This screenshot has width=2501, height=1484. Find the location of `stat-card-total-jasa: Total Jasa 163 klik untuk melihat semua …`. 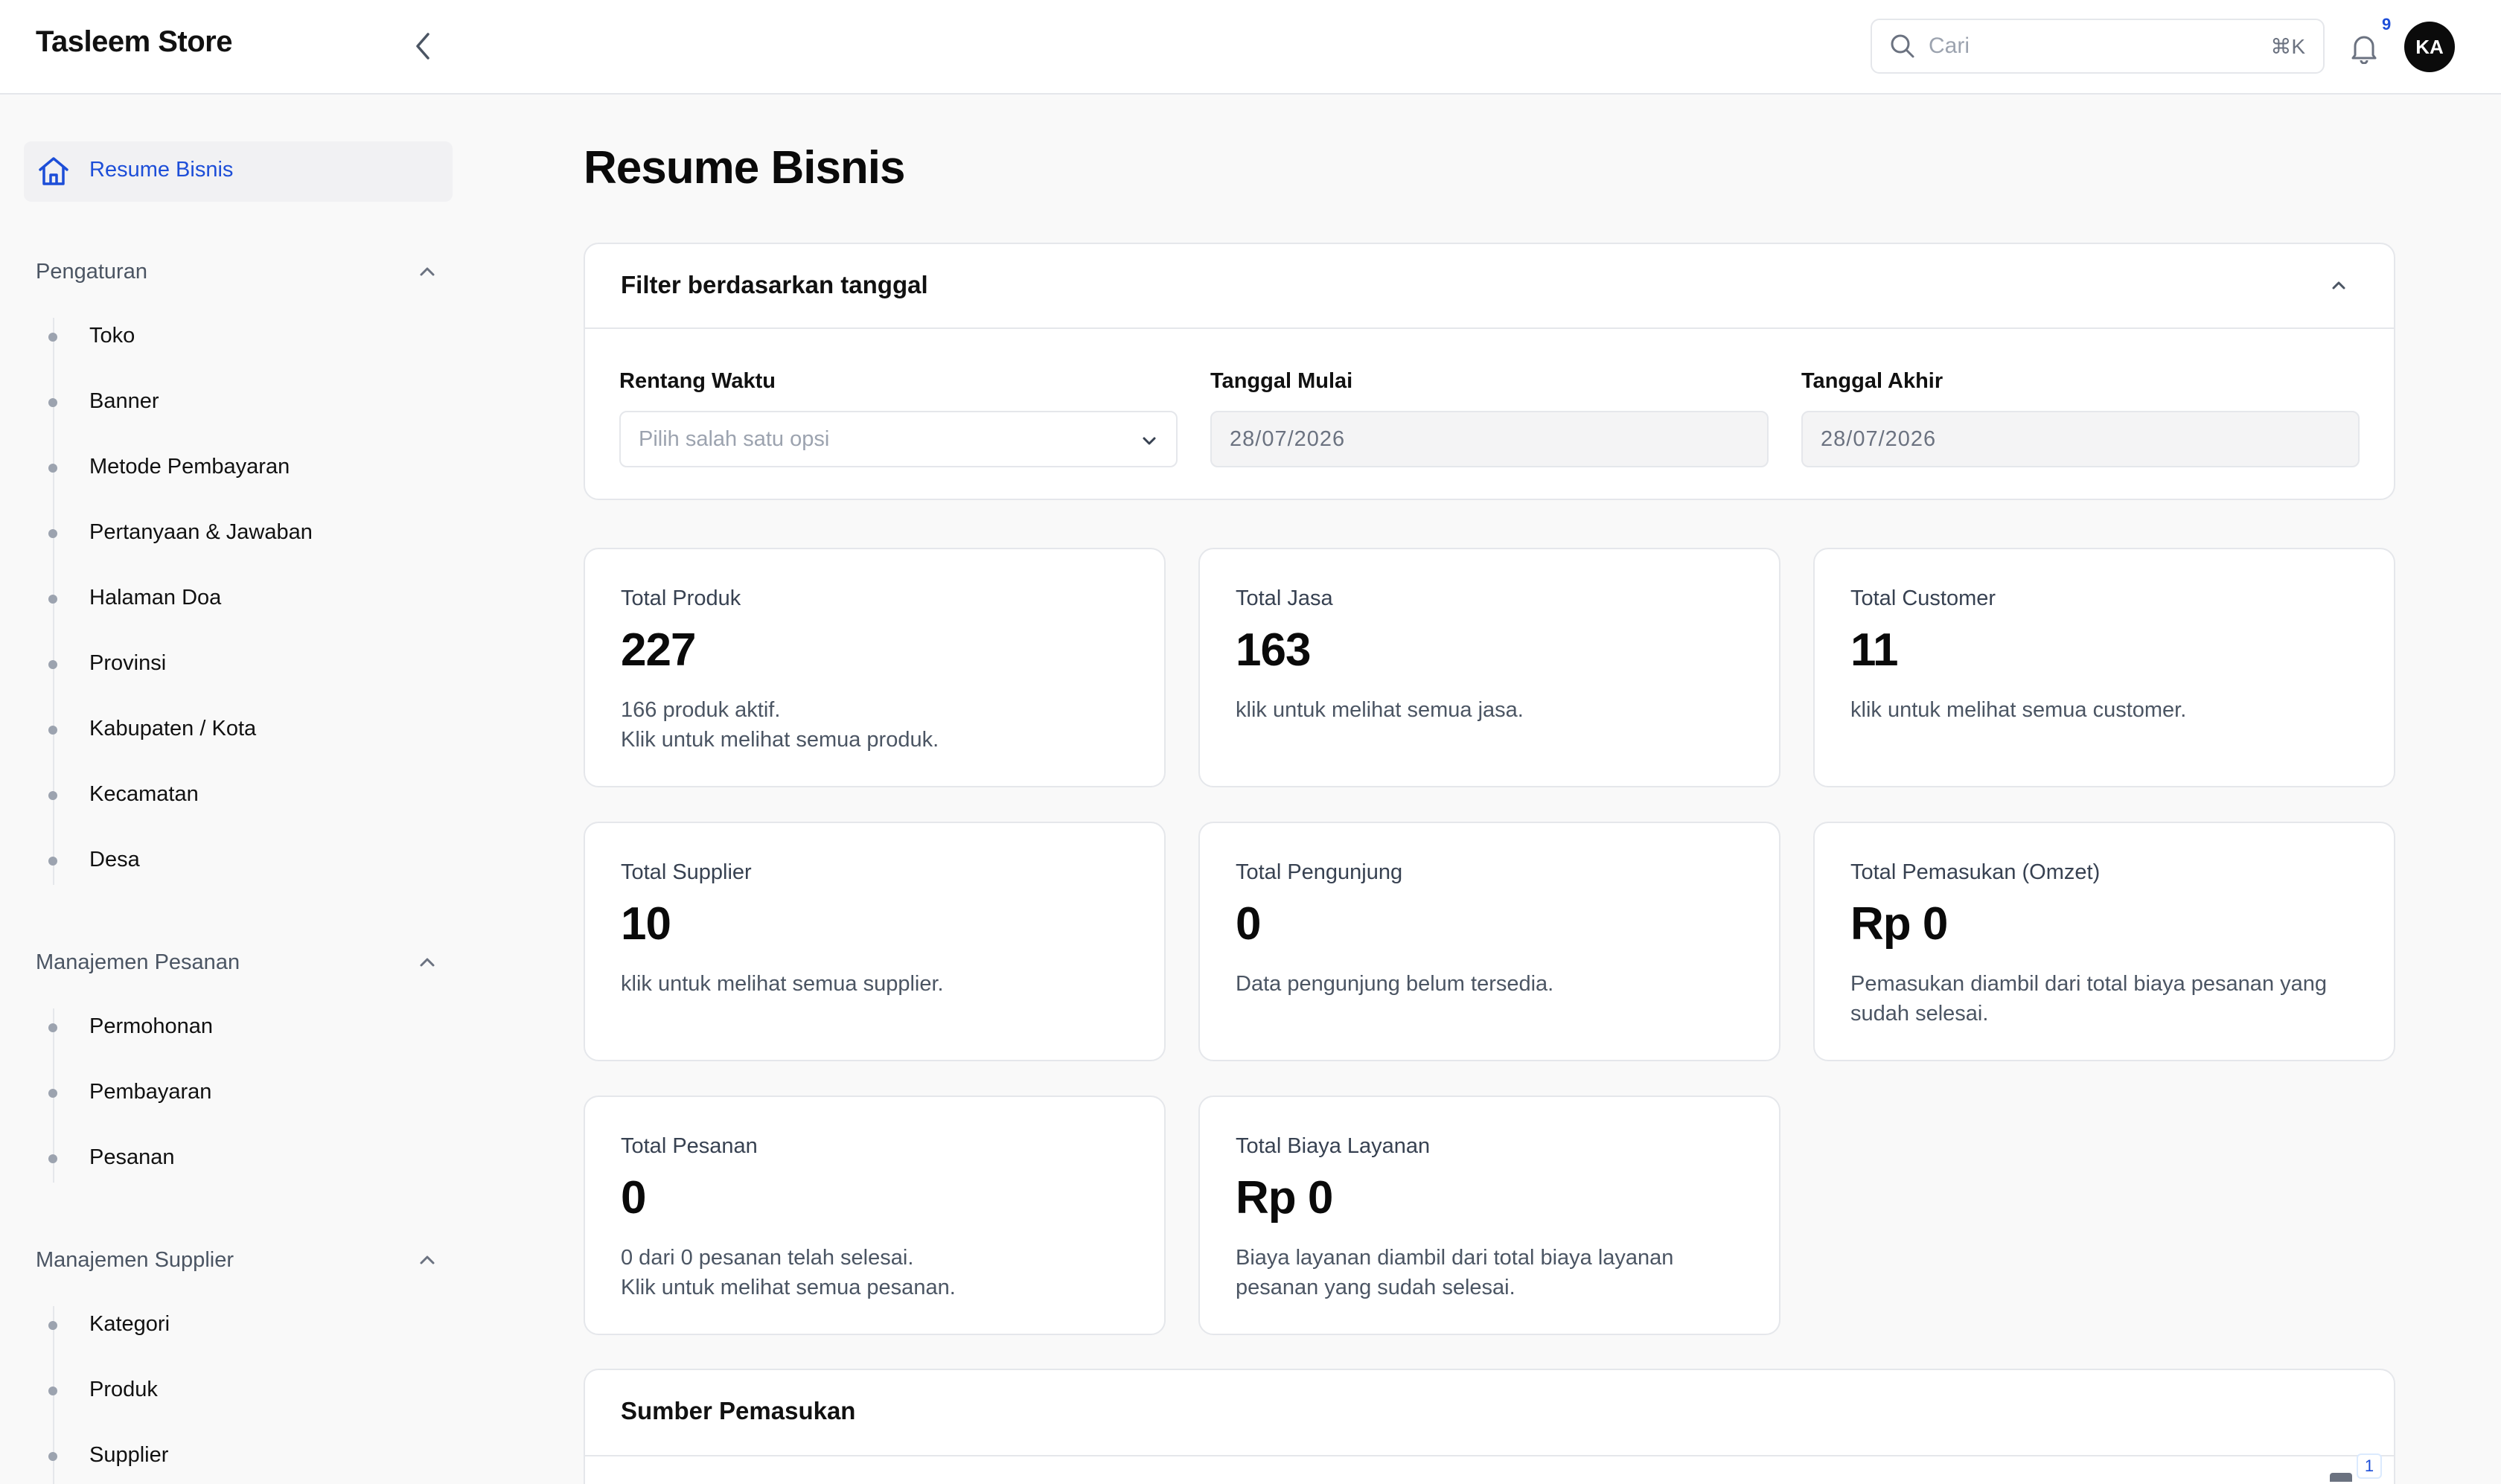

stat-card-total-jasa: Total Jasa 163 klik untuk melihat semua … is located at coordinates (1489, 667).